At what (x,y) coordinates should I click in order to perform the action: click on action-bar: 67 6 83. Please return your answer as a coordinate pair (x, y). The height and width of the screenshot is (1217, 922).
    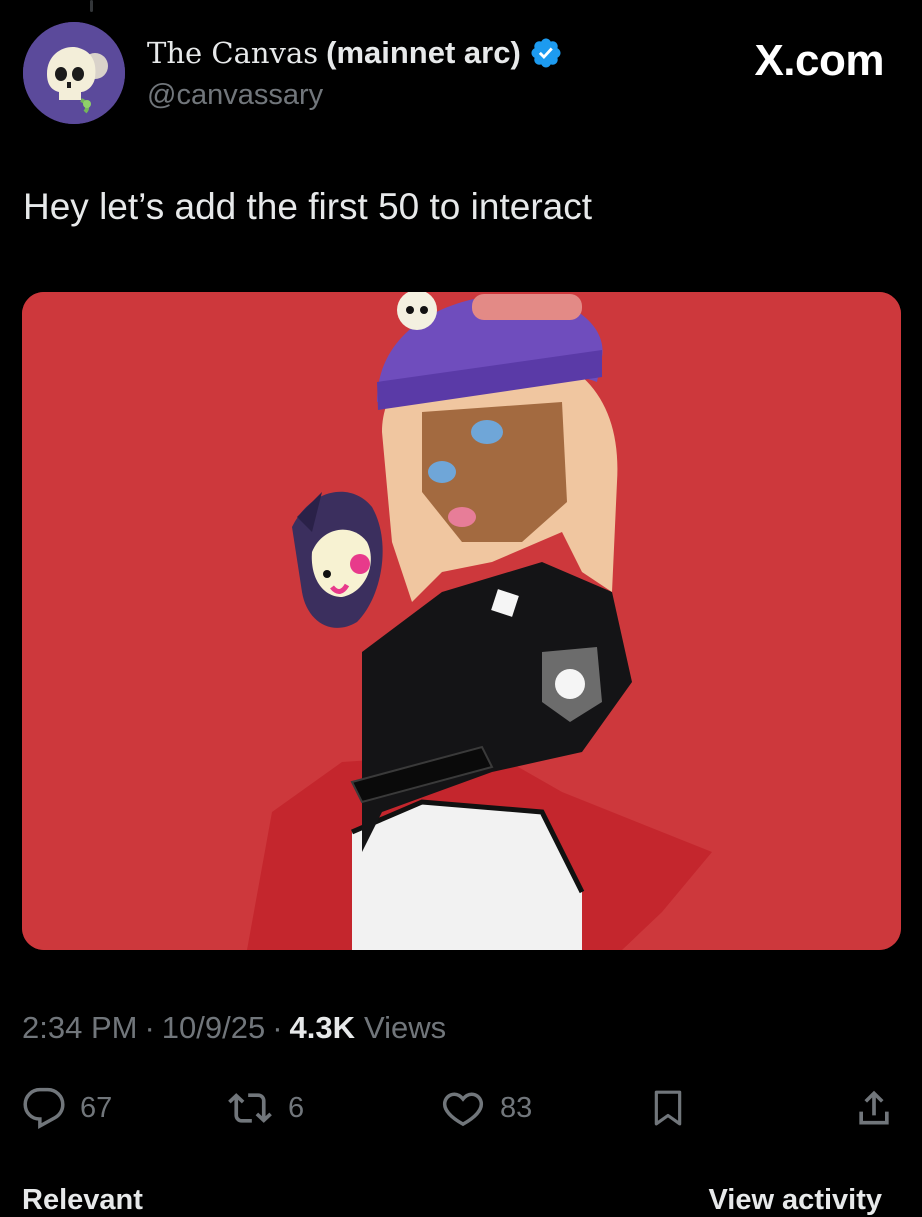
    Looking at the image, I should click on (461, 1108).